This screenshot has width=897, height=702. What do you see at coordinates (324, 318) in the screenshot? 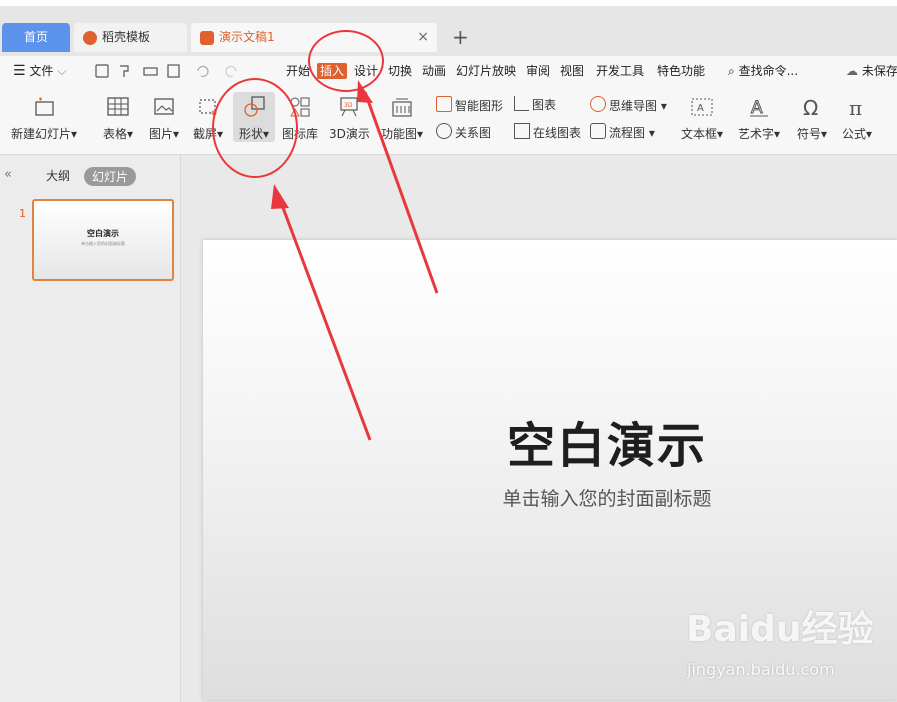
I see `arrow-to-shape-button` at bounding box center [324, 318].